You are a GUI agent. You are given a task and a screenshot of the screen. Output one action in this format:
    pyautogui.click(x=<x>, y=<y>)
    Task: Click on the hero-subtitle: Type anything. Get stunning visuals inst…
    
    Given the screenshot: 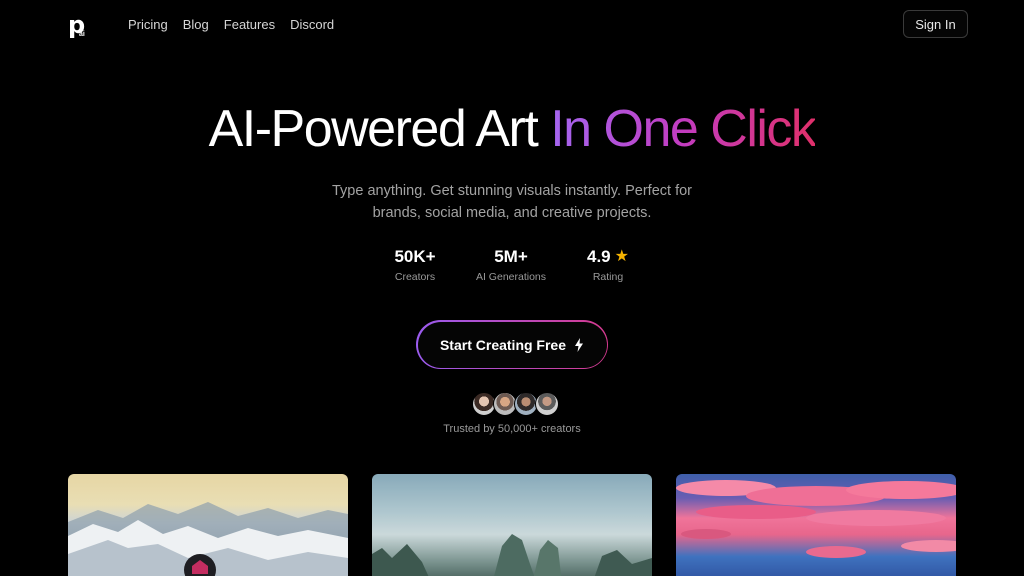 What is the action you would take?
    pyautogui.click(x=511, y=202)
    